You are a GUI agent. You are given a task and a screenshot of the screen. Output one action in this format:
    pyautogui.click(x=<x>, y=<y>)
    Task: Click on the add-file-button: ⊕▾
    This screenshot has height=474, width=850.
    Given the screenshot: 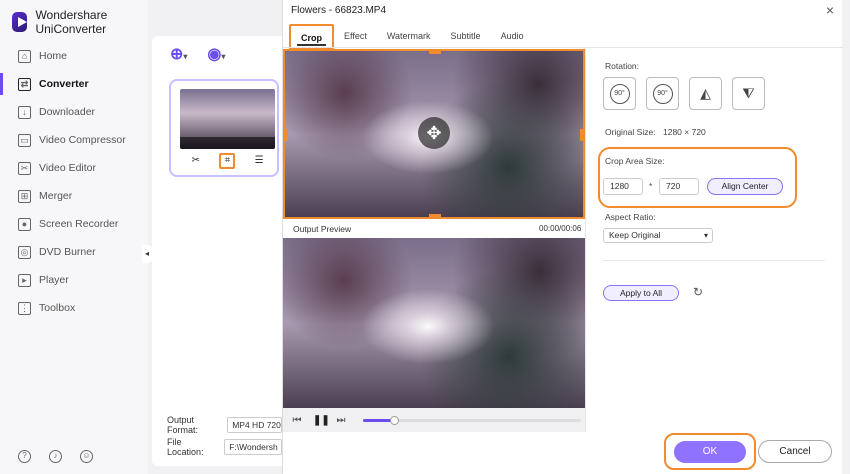 What is the action you would take?
    pyautogui.click(x=178, y=54)
    